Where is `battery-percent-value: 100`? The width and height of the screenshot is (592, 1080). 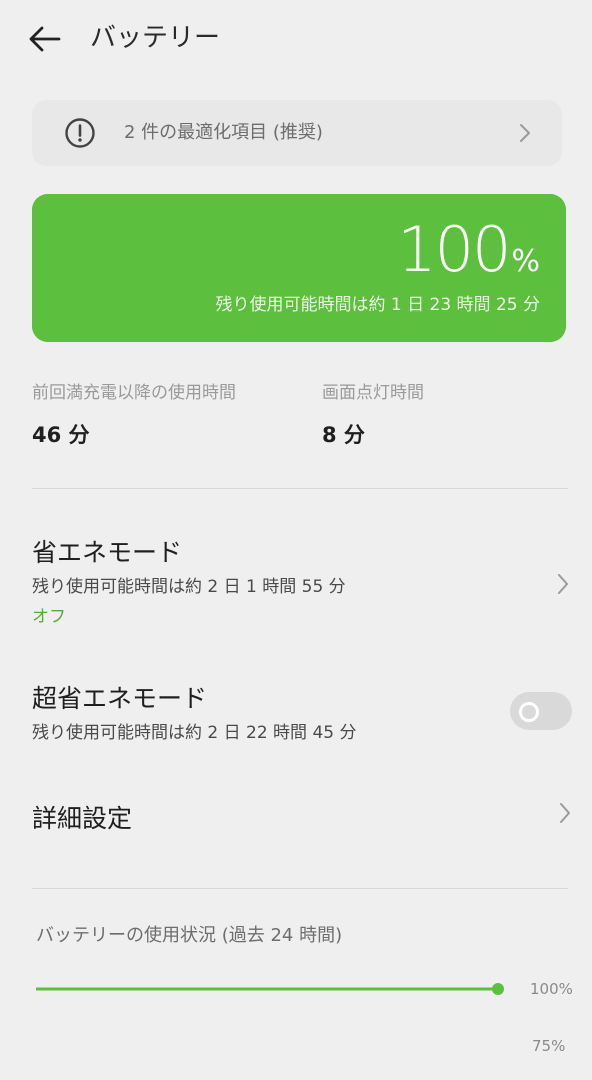 battery-percent-value: 100 is located at coordinates (454, 249).